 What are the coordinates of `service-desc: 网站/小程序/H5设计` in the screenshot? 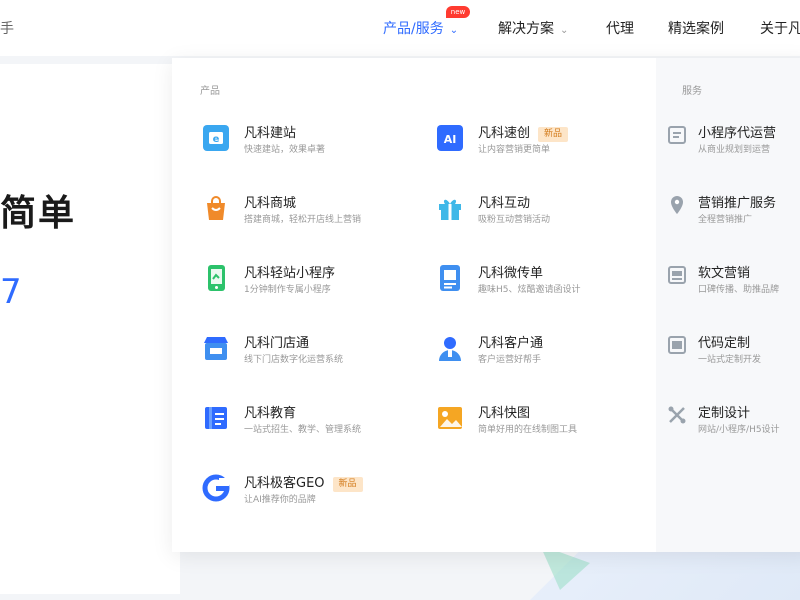 It's located at (739, 430).